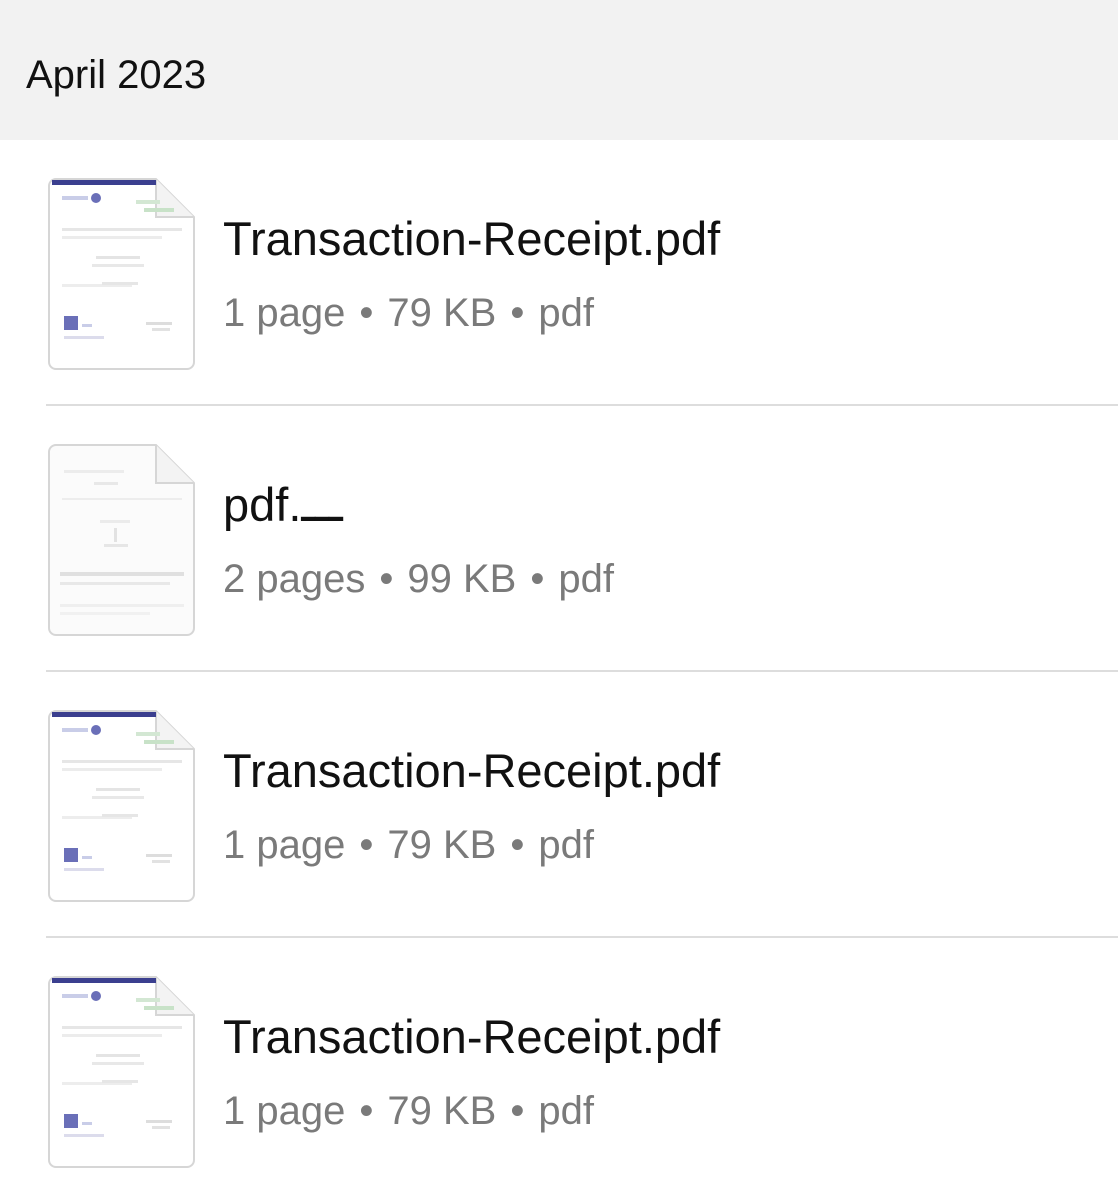 This screenshot has width=1118, height=1204. What do you see at coordinates (116, 75) in the screenshot?
I see `section-title: April 2023` at bounding box center [116, 75].